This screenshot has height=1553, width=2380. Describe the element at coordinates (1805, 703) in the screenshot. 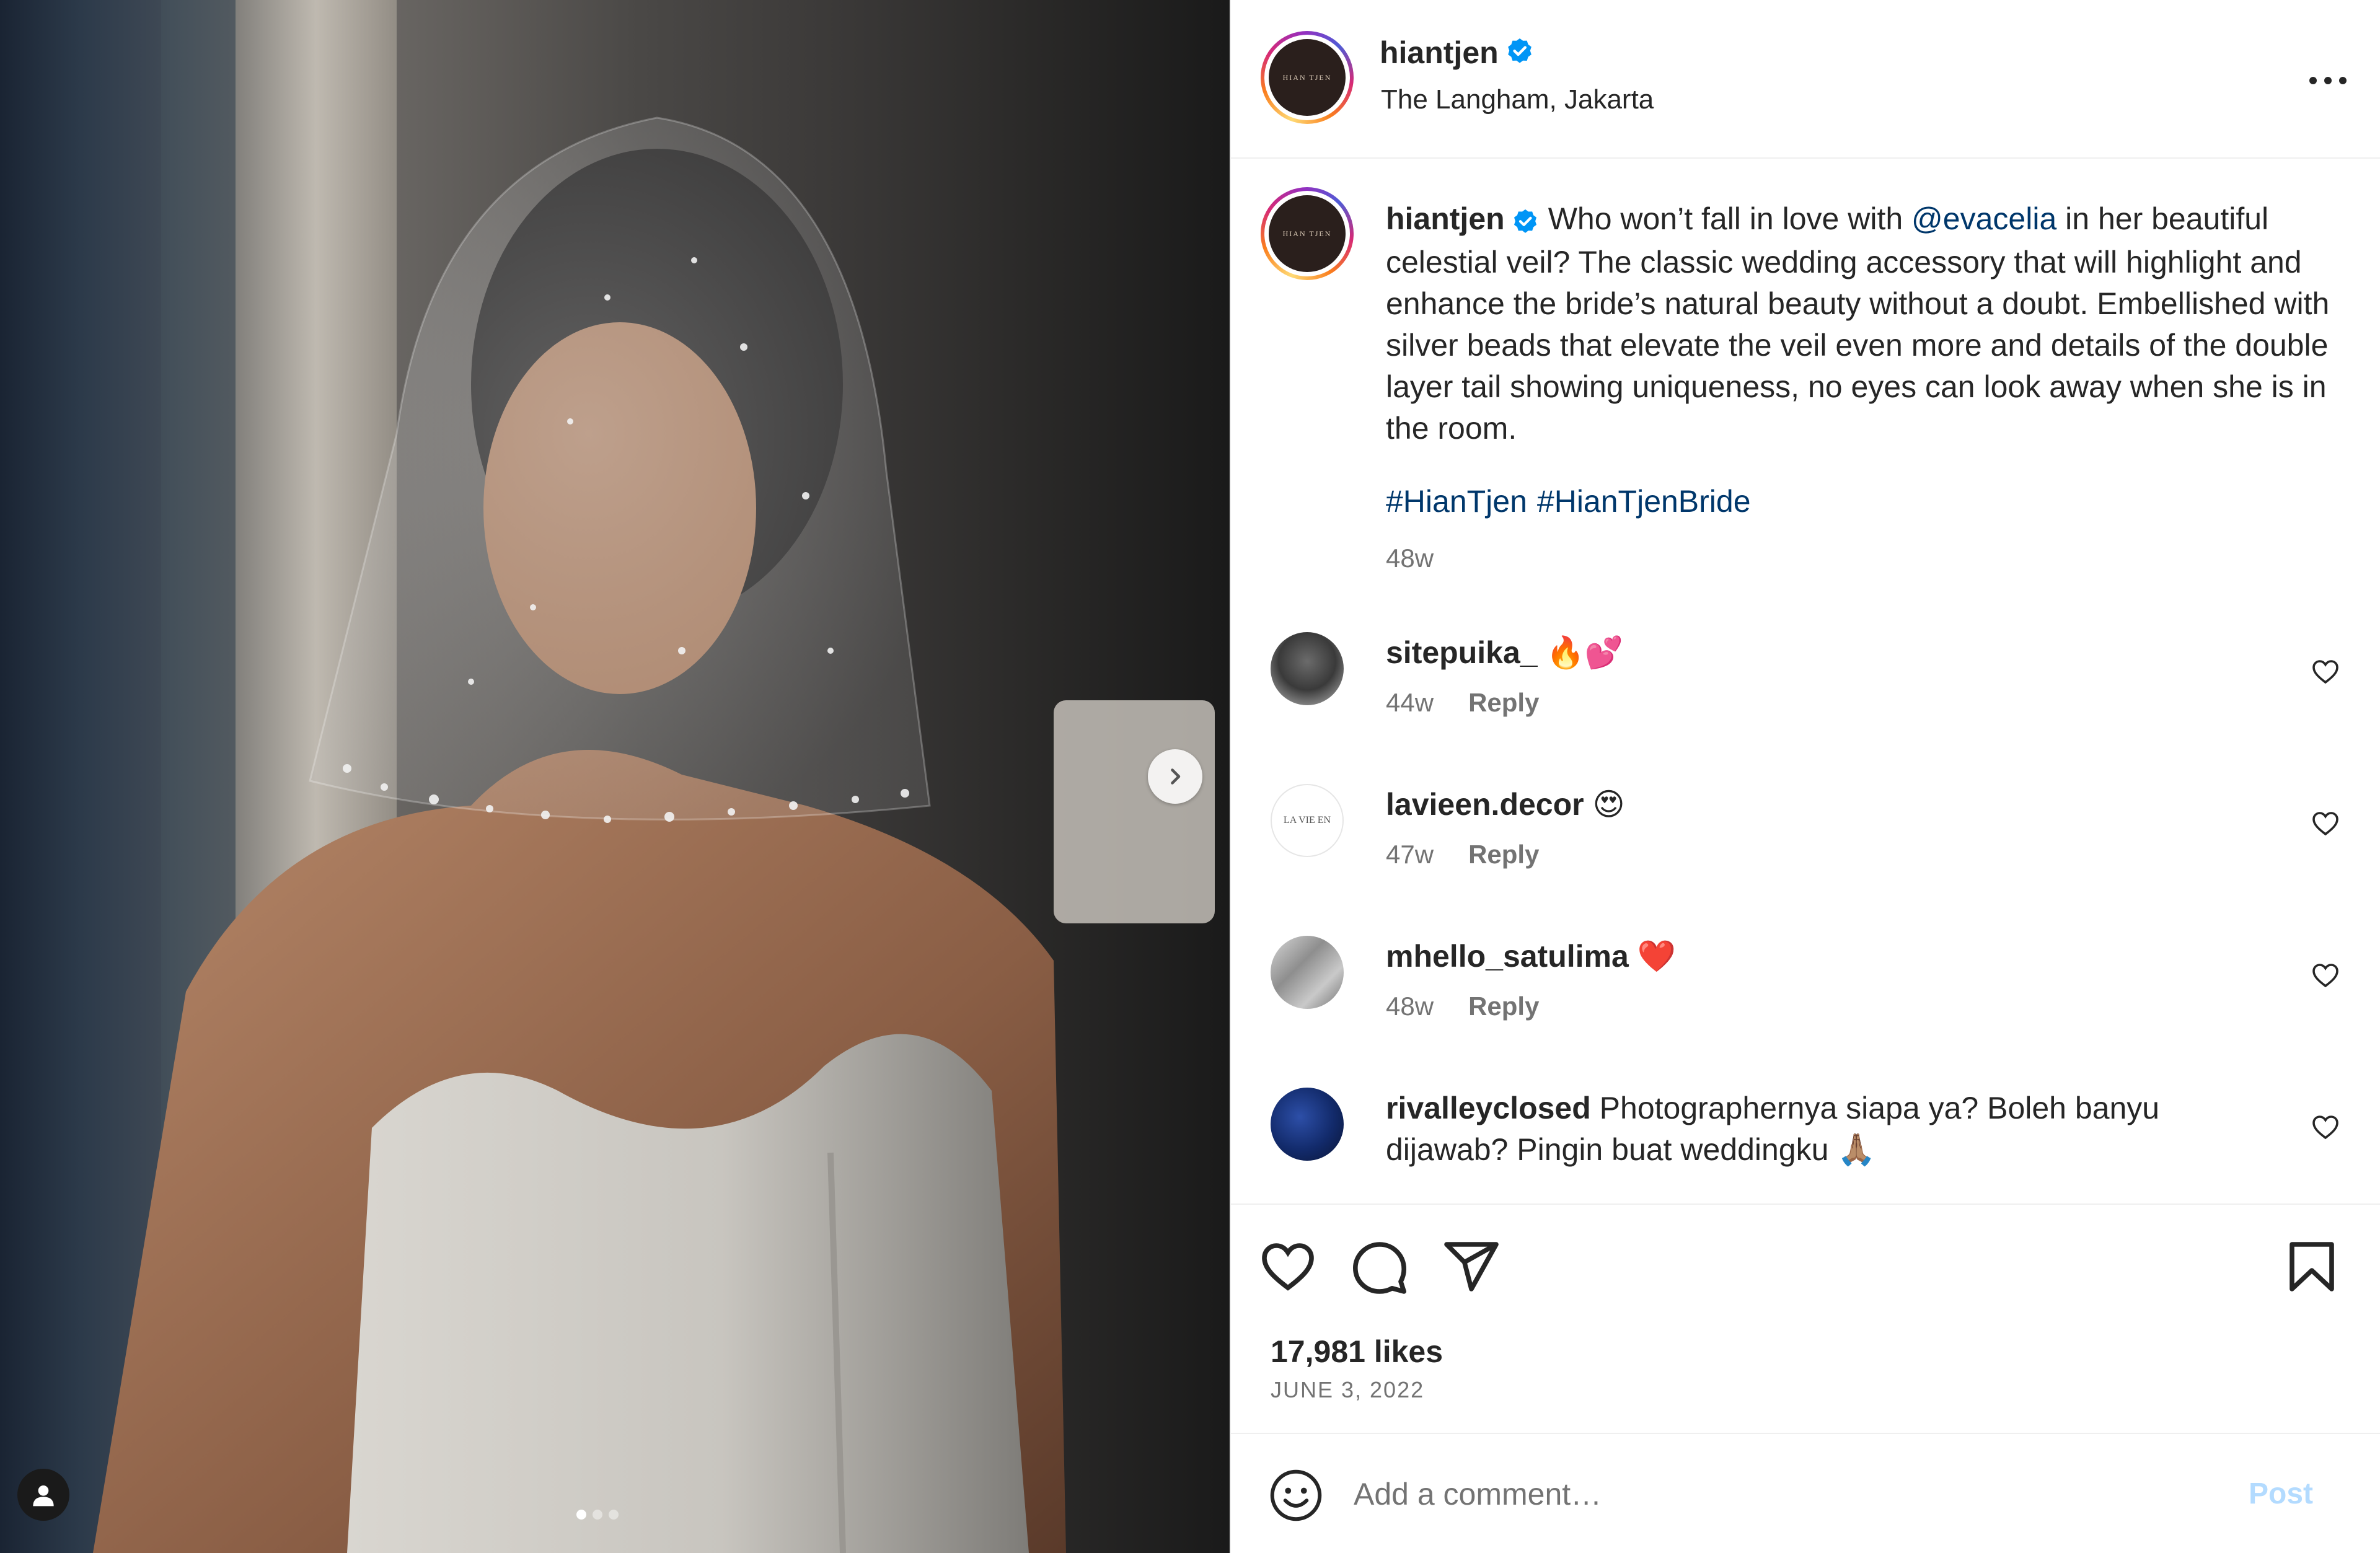

I see `comment-item: sitepuika_ 🔥💕 44w Reply` at that location.